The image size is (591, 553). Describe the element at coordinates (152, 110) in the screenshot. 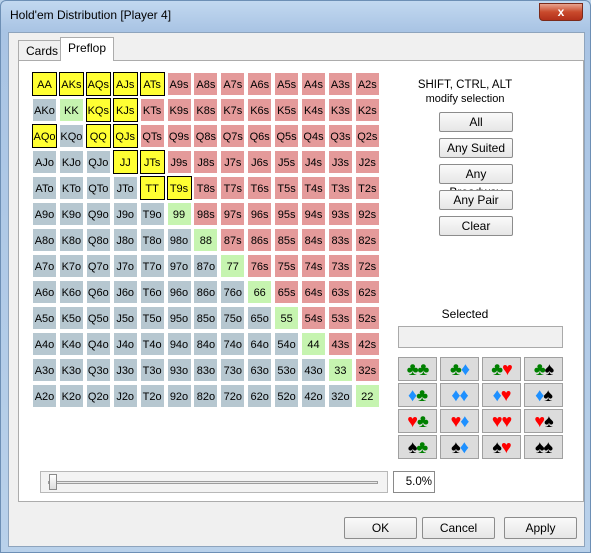

I see `hand-cell-kts: KTs` at that location.